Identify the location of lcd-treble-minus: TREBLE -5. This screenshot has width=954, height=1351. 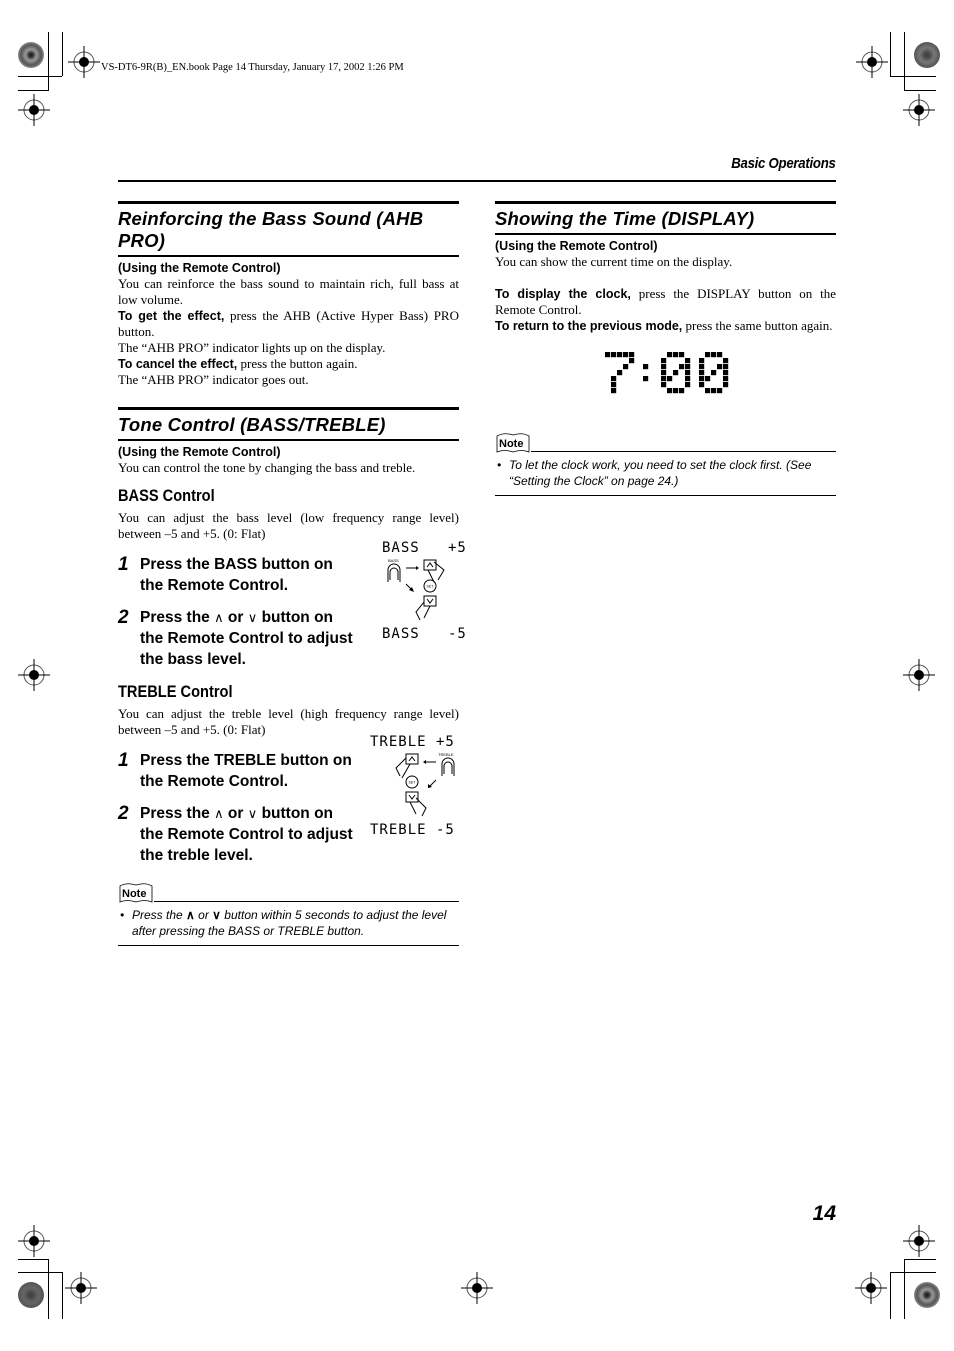
(412, 830).